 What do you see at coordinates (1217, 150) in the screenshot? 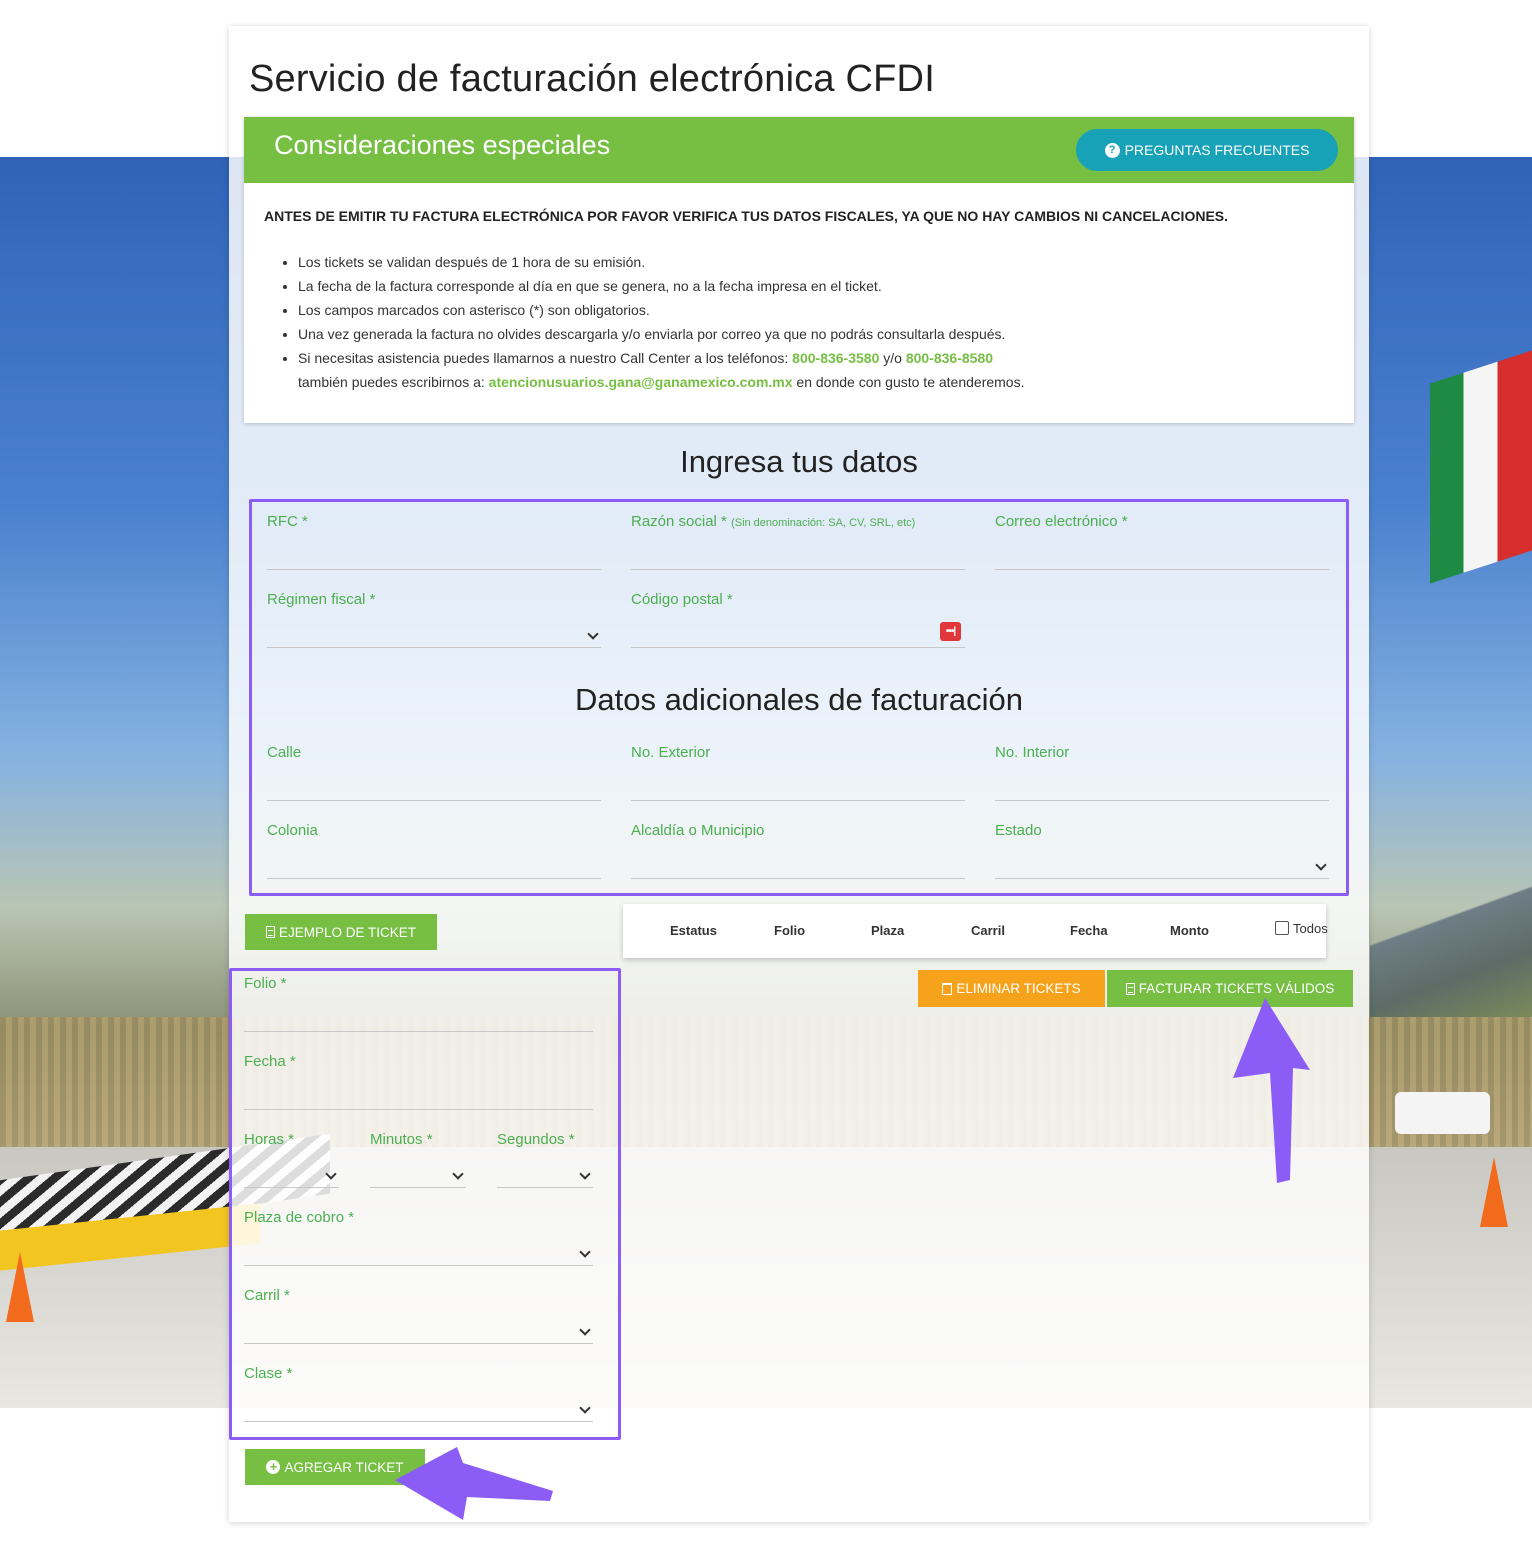
I see `faq-button-label: PREGUNTAS FRECUENTES` at bounding box center [1217, 150].